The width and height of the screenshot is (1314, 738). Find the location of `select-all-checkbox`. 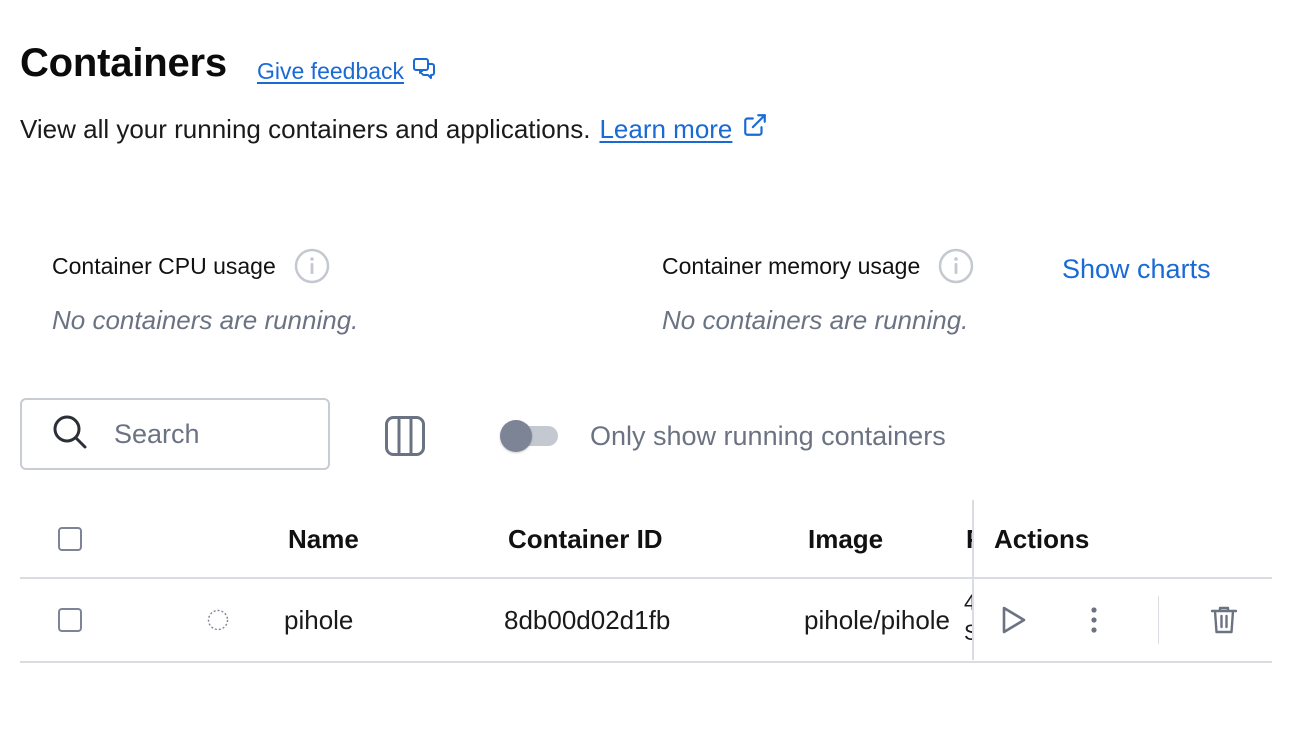

select-all-checkbox is located at coordinates (70, 539).